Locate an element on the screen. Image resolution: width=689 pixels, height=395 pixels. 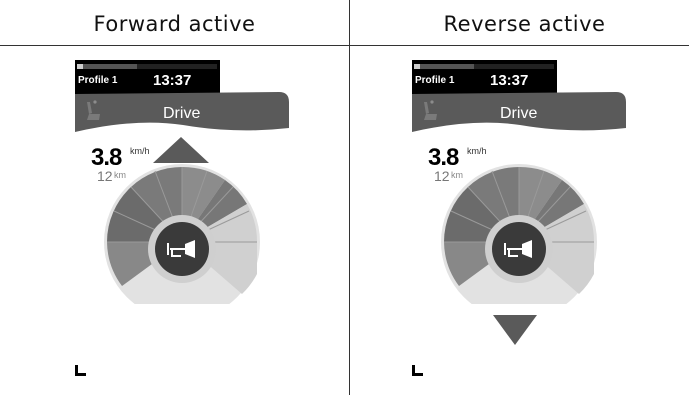
header-divider is located at coordinates (344, 45).